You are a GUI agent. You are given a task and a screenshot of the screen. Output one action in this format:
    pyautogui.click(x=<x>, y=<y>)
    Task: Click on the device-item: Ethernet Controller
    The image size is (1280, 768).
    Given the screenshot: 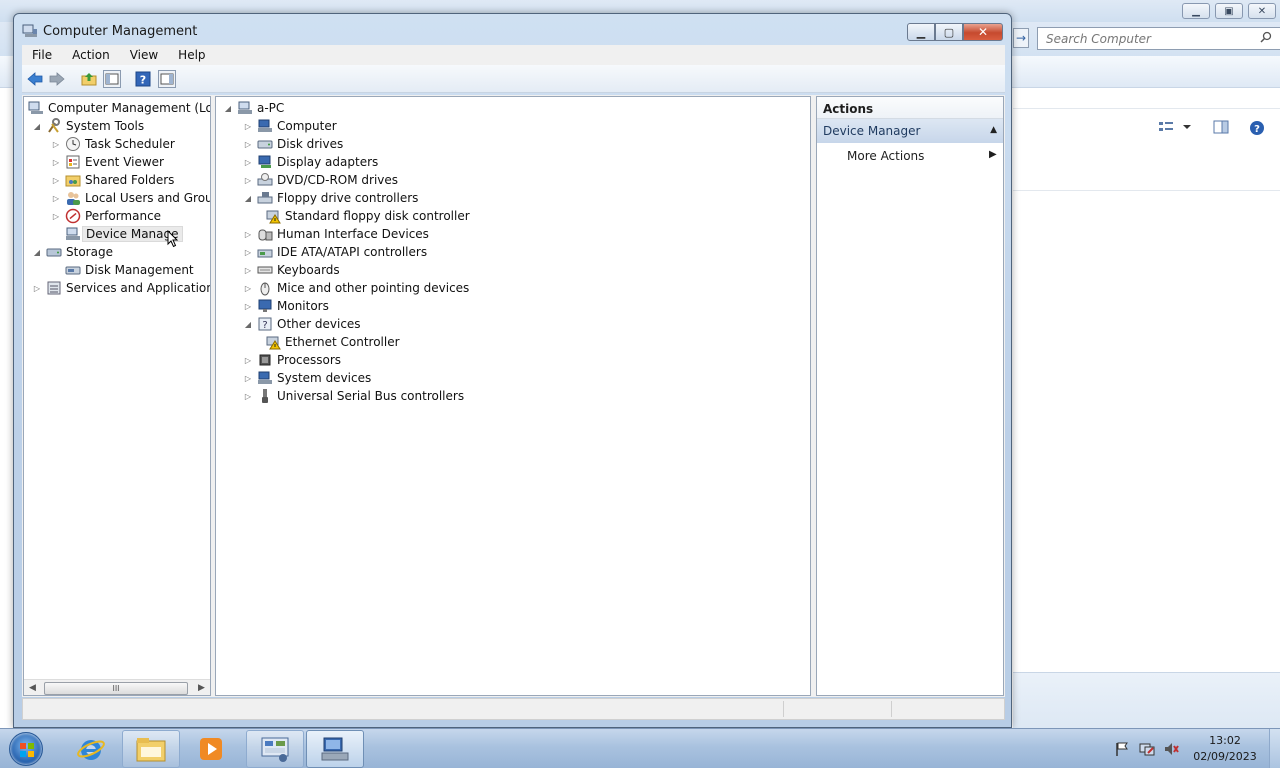 What is the action you would take?
    pyautogui.click(x=332, y=342)
    